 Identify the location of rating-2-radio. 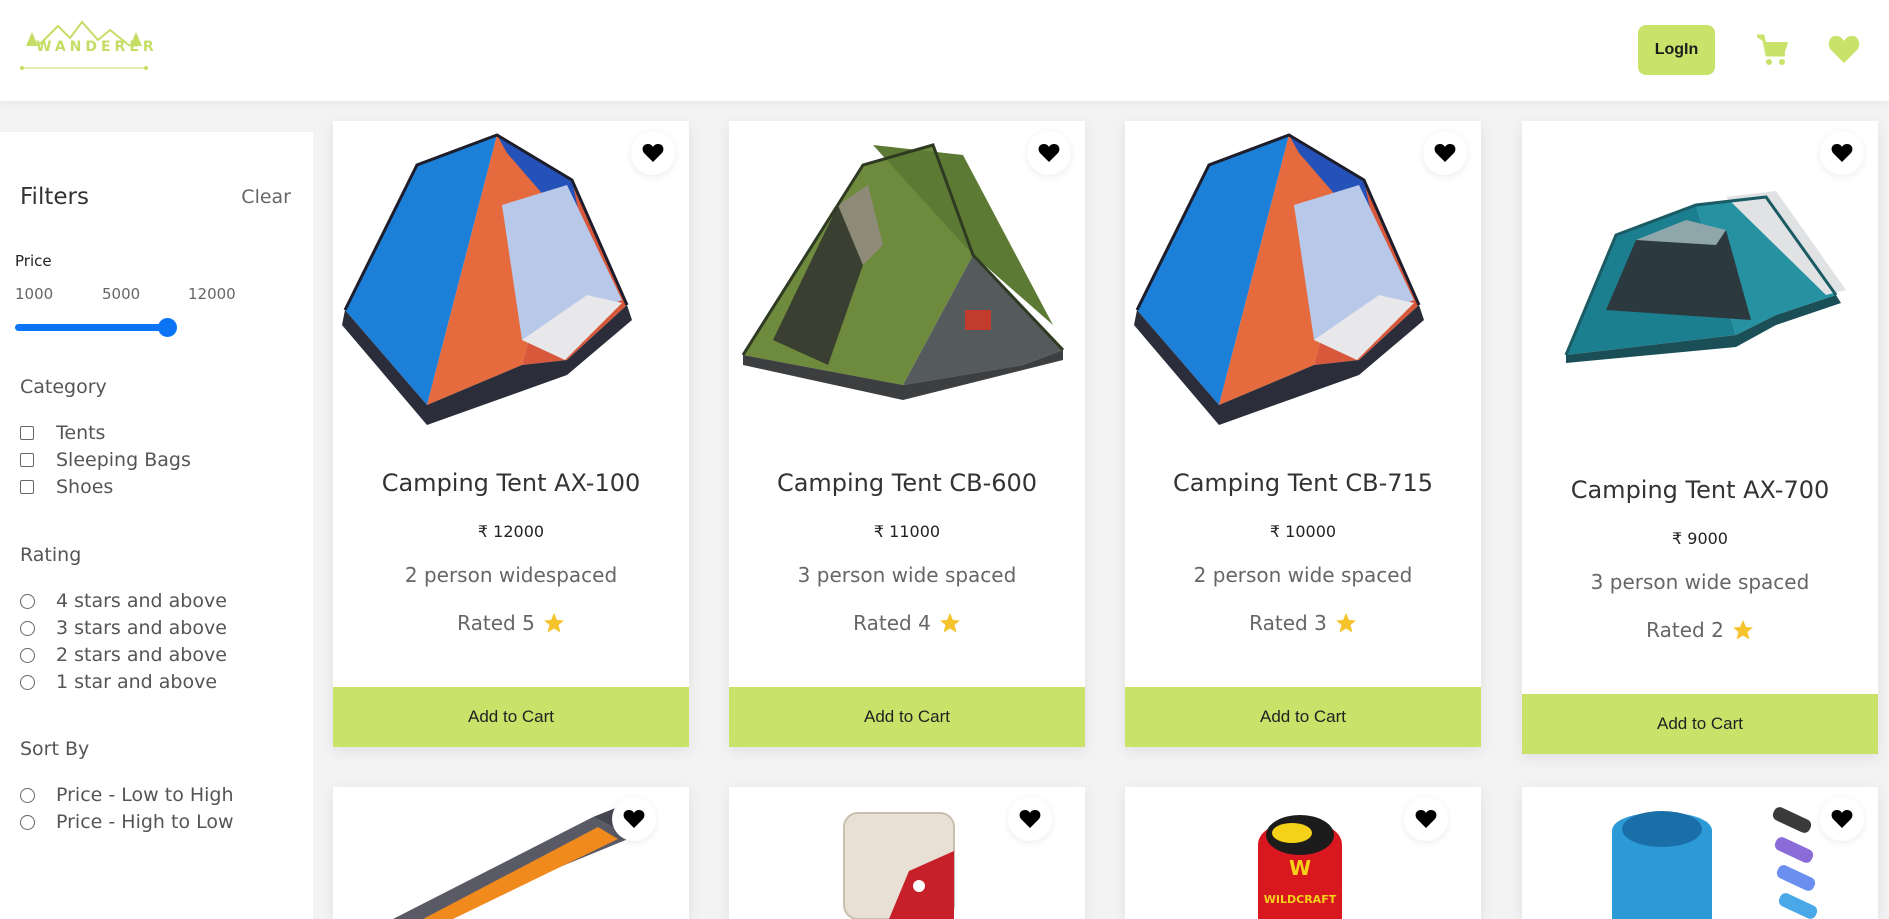
(27, 655).